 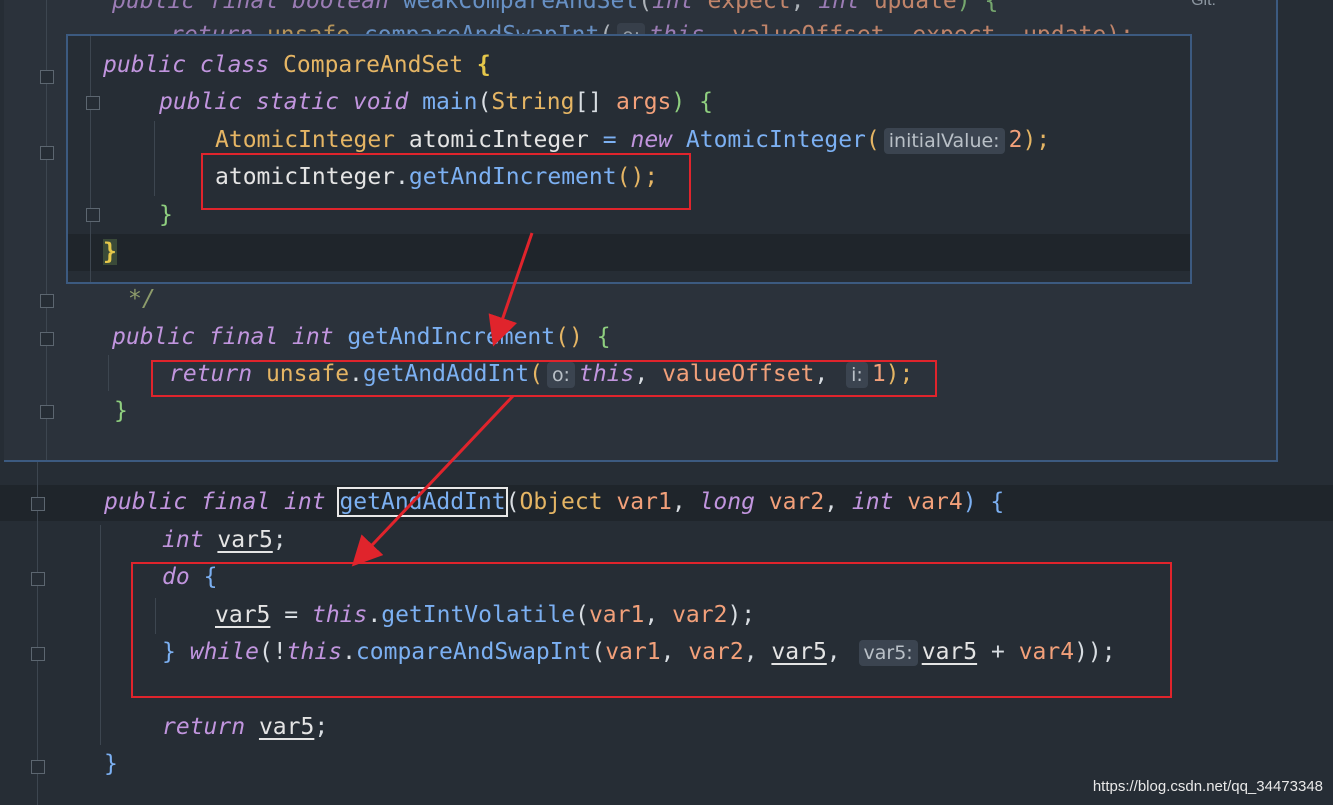 I want to click on type: Object, so click(x=561, y=502).